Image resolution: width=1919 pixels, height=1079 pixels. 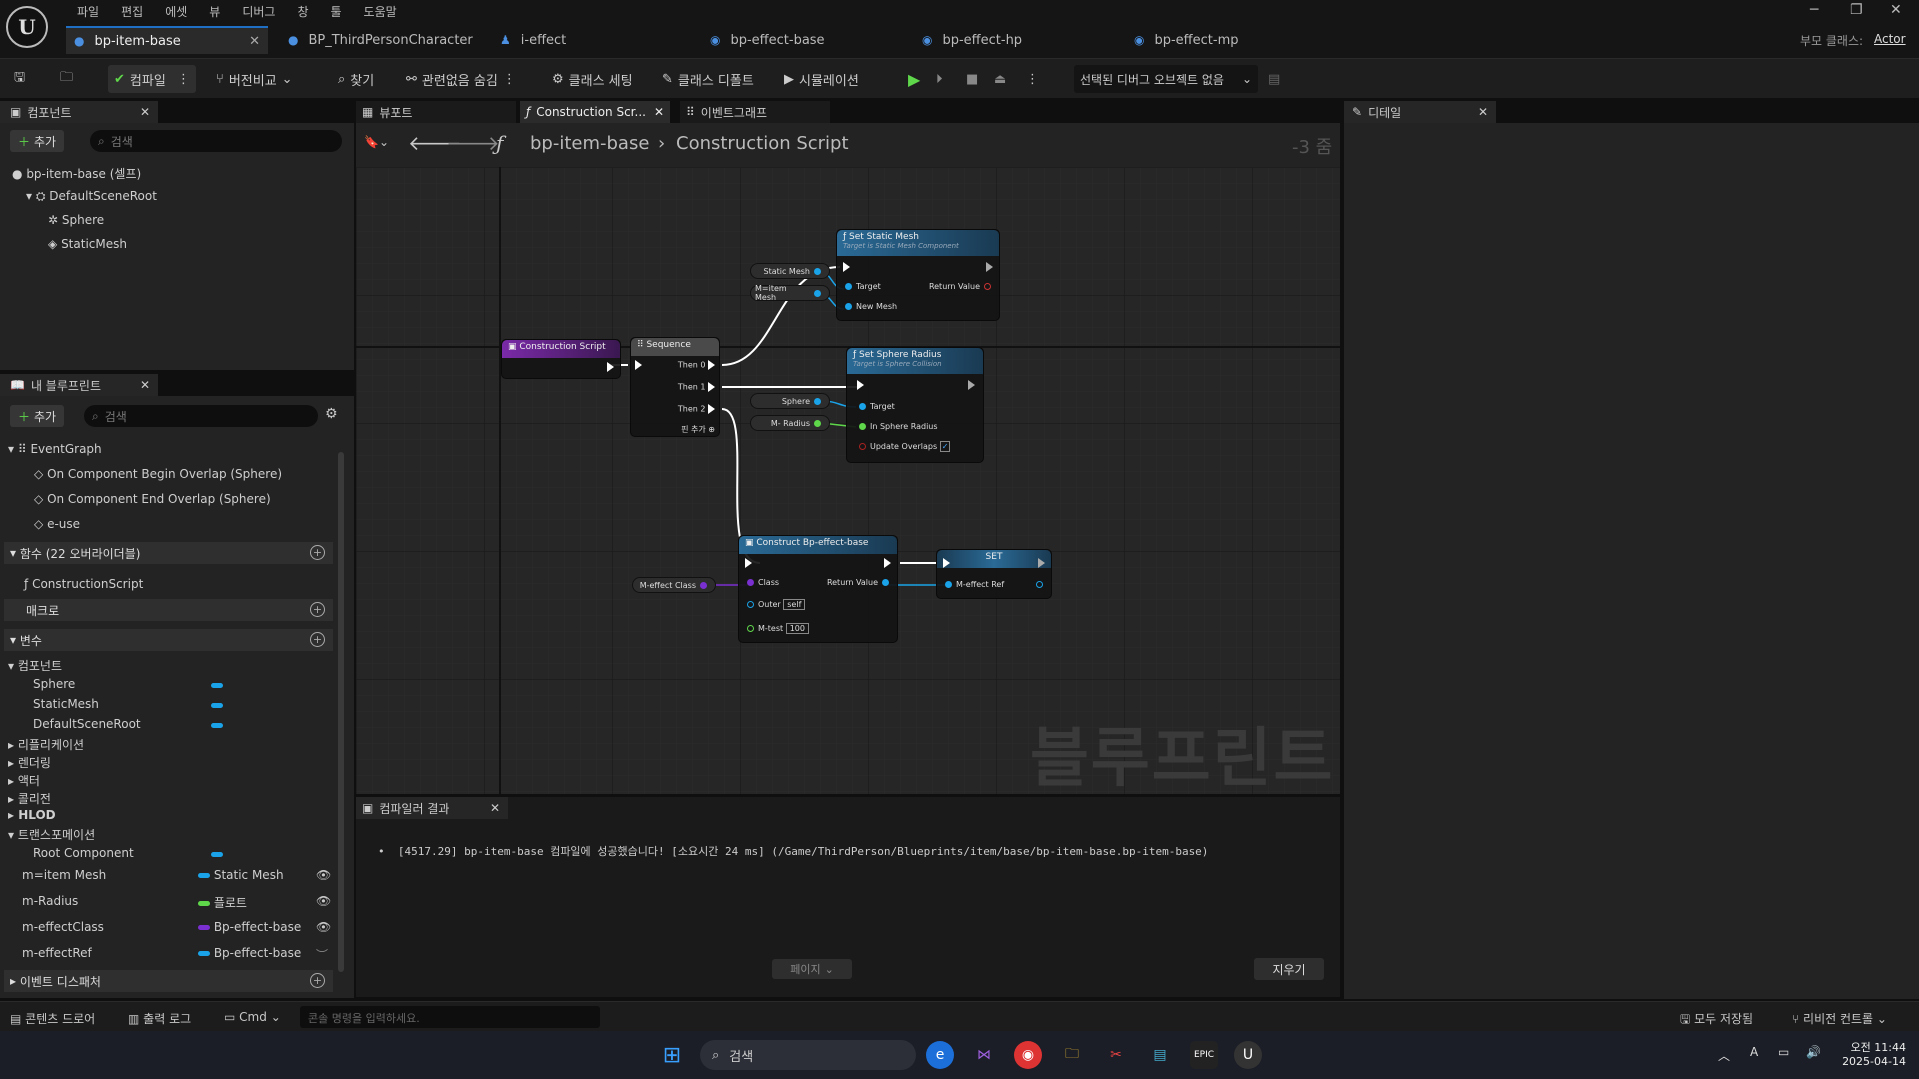 What do you see at coordinates (817, 423) in the screenshot?
I see `float-pin` at bounding box center [817, 423].